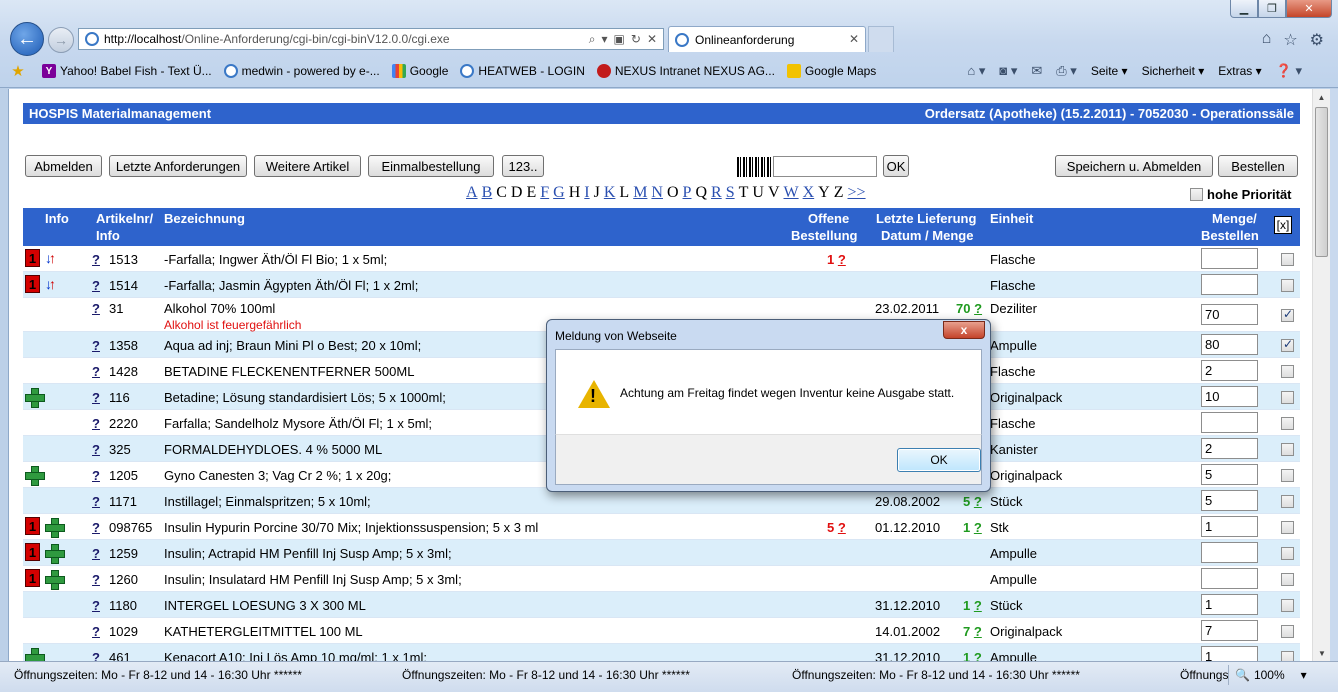 This screenshot has height=692, width=1338. I want to click on alphabet-letter: W, so click(791, 192).